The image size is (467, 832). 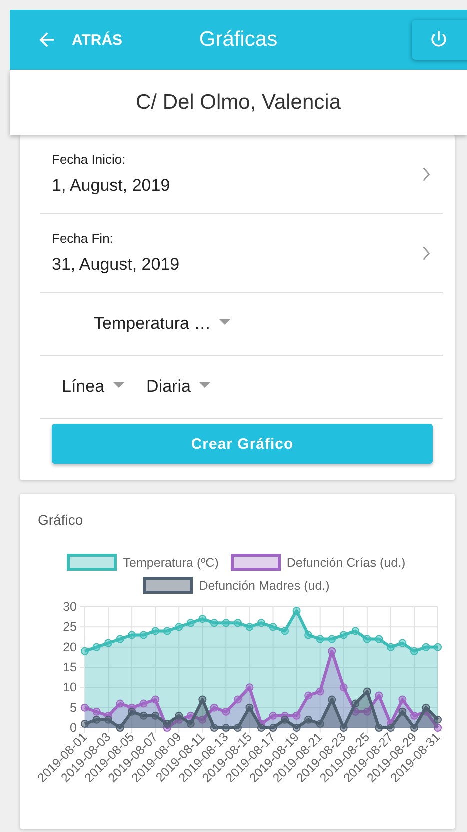 I want to click on axis-tick-label: 30, so click(x=70, y=607).